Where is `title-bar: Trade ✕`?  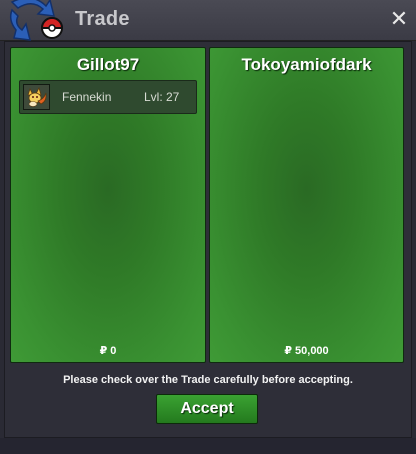 title-bar: Trade ✕ is located at coordinates (208, 20).